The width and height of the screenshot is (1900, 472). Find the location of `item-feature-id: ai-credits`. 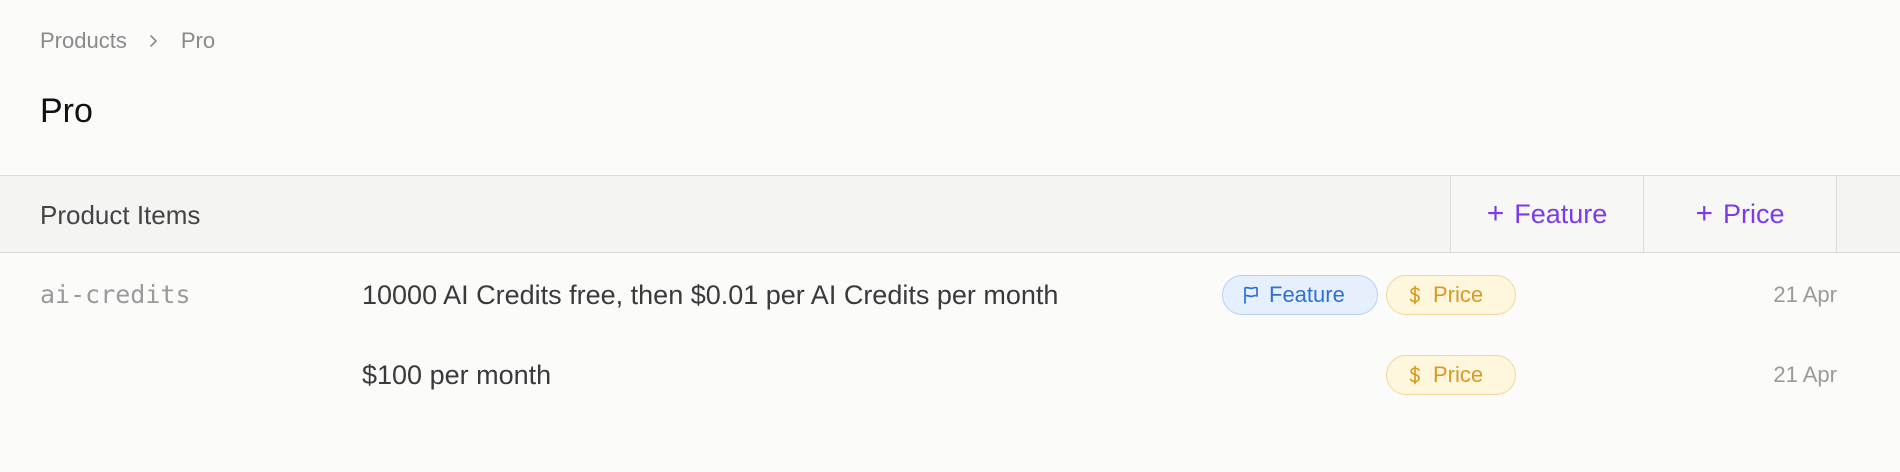

item-feature-id: ai-credits is located at coordinates (115, 294).